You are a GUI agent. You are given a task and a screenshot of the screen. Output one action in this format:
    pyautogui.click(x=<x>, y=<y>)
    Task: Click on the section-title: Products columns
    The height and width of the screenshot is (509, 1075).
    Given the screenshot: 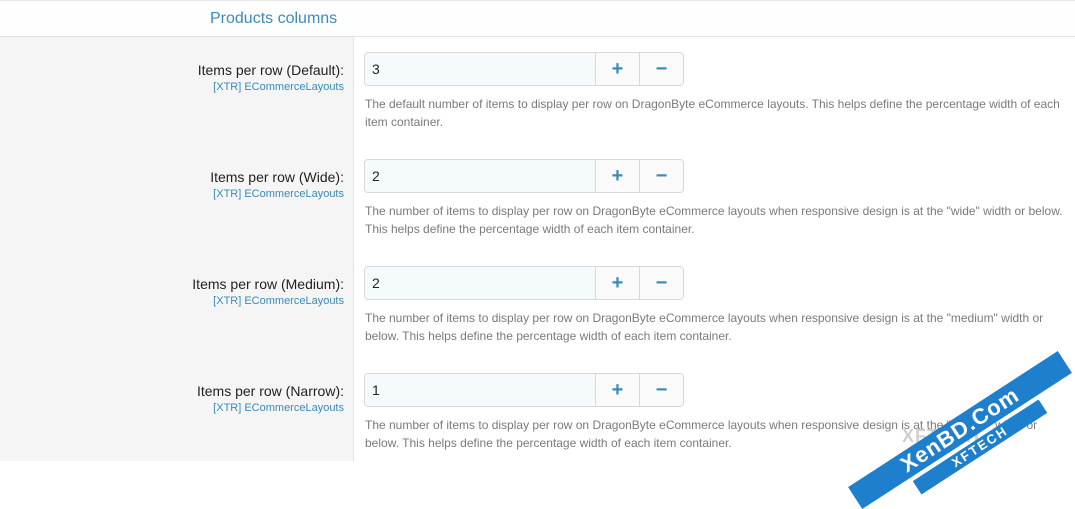 What is the action you would take?
    pyautogui.click(x=274, y=18)
    